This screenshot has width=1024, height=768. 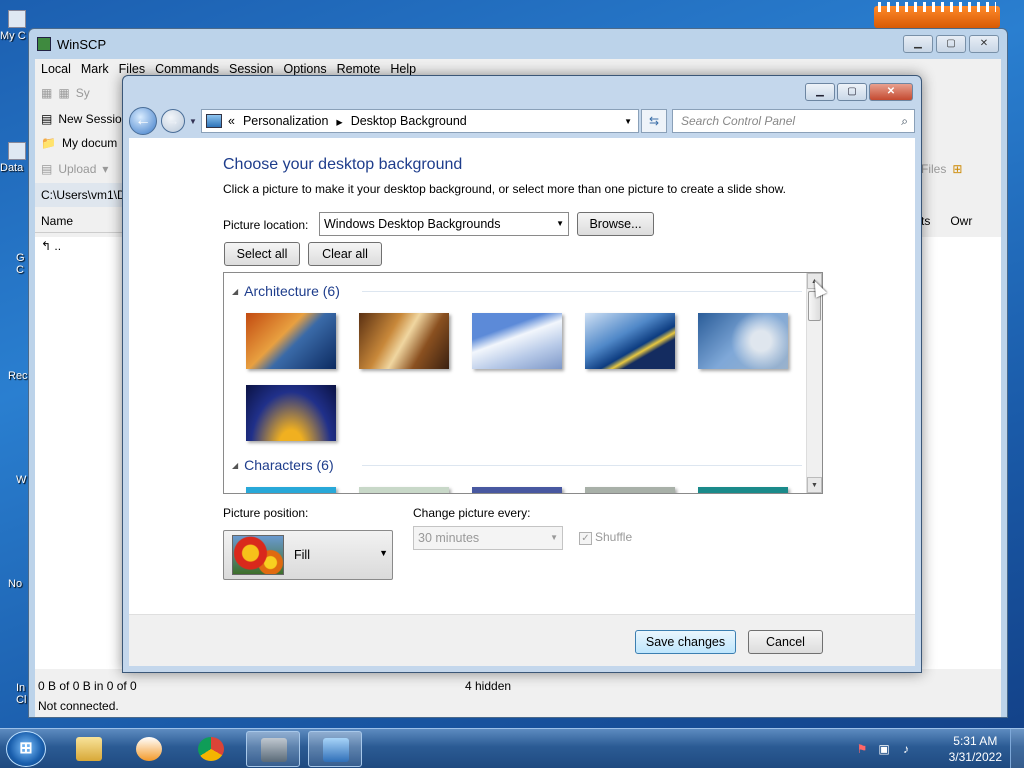 What do you see at coordinates (89, 749) in the screenshot?
I see `taskbar-explorer` at bounding box center [89, 749].